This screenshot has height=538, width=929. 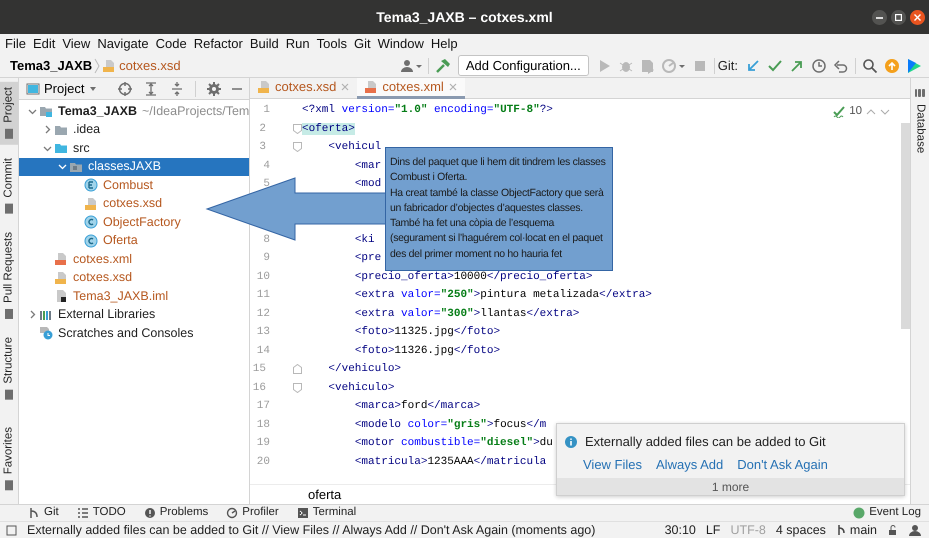 I want to click on tool-window-tab: Project, so click(x=9, y=113).